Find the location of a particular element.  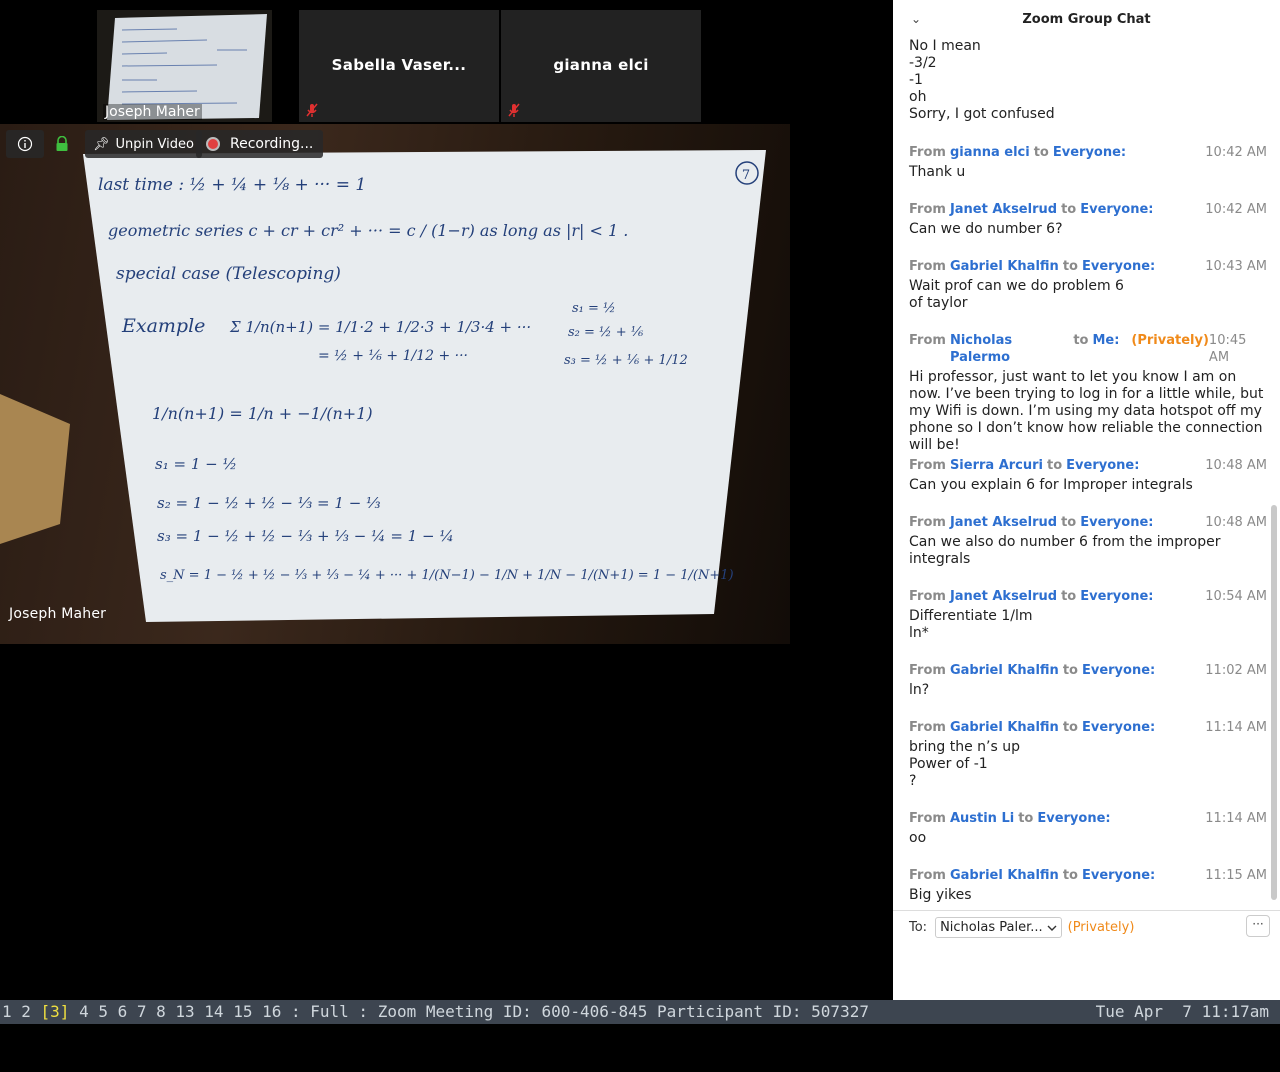

chat-message-line: -3/2 is located at coordinates (923, 63).